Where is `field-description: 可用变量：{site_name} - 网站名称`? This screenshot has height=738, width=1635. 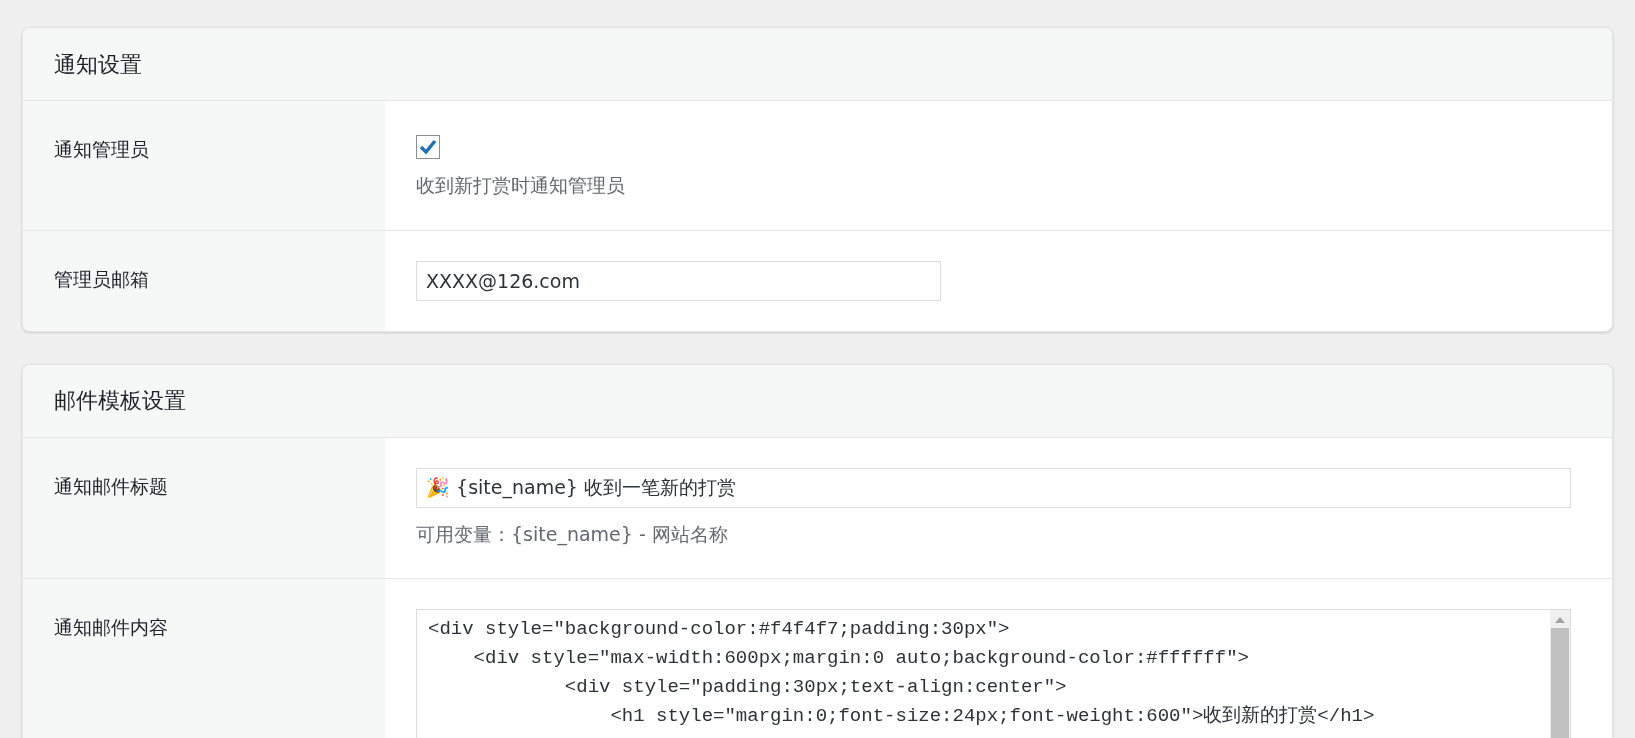
field-description: 可用变量：{site_name} - 网站名称 is located at coordinates (572, 534).